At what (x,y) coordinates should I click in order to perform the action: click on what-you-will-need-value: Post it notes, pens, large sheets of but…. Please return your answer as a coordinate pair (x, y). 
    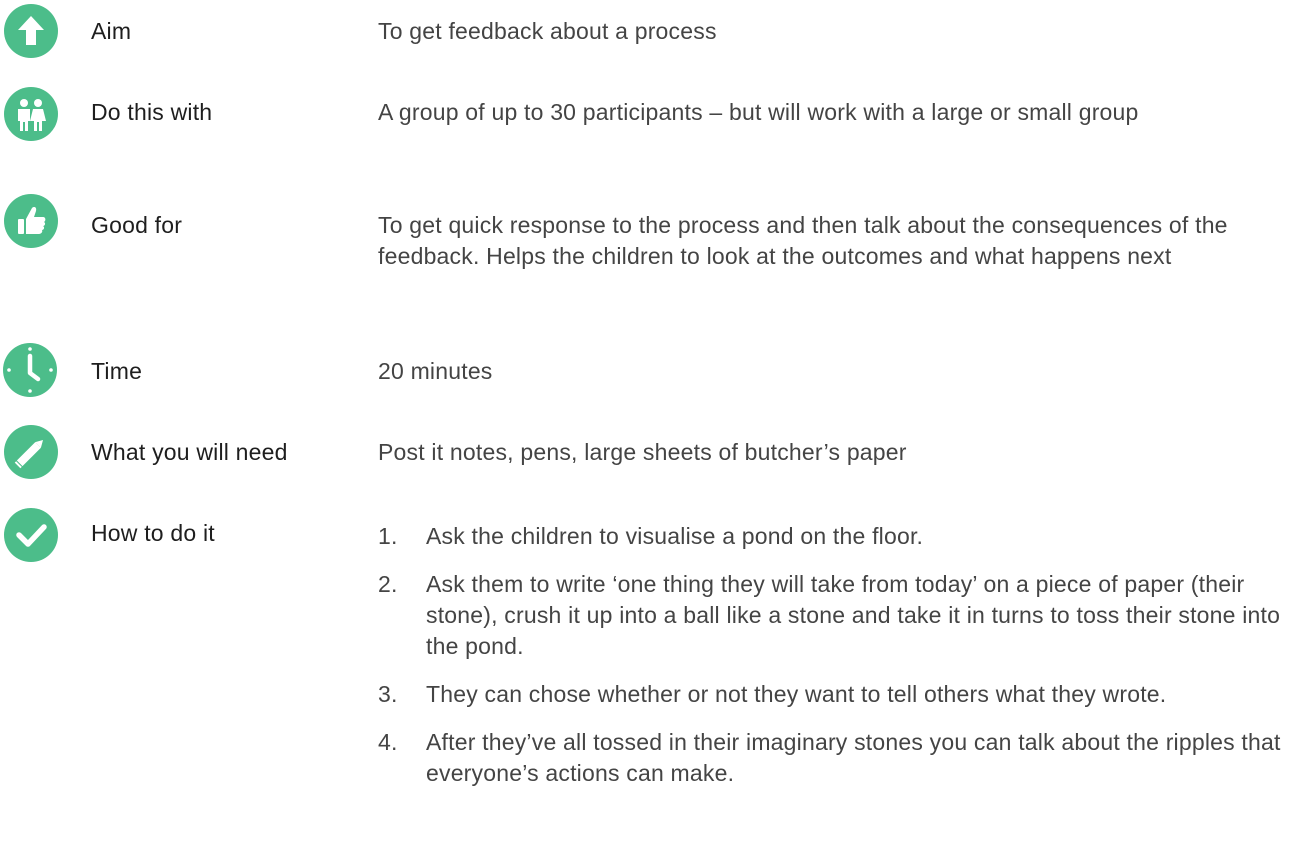
    Looking at the image, I should click on (642, 452).